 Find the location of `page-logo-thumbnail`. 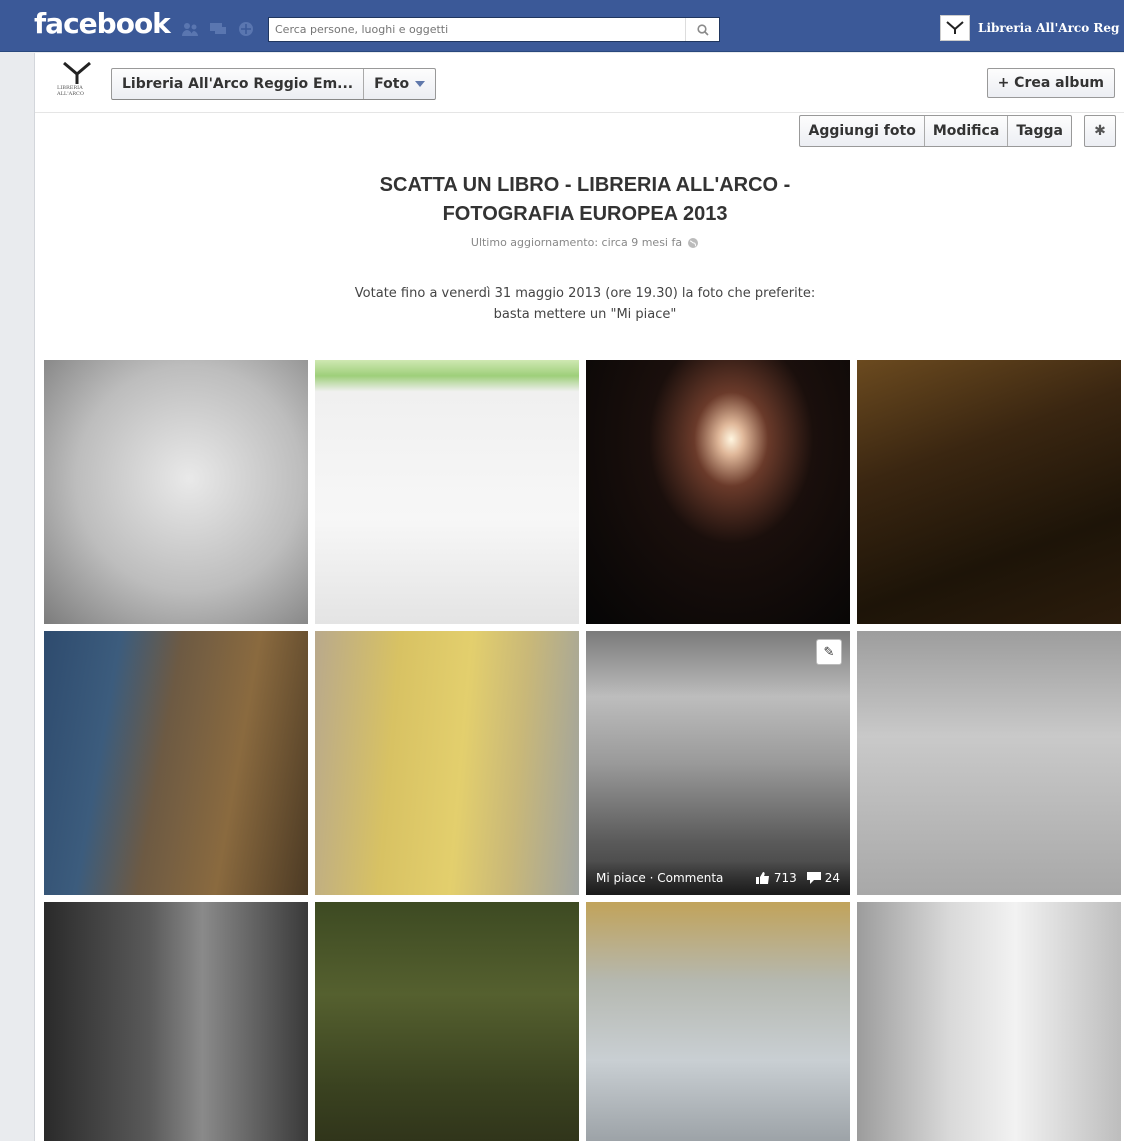

page-logo-thumbnail is located at coordinates (955, 28).